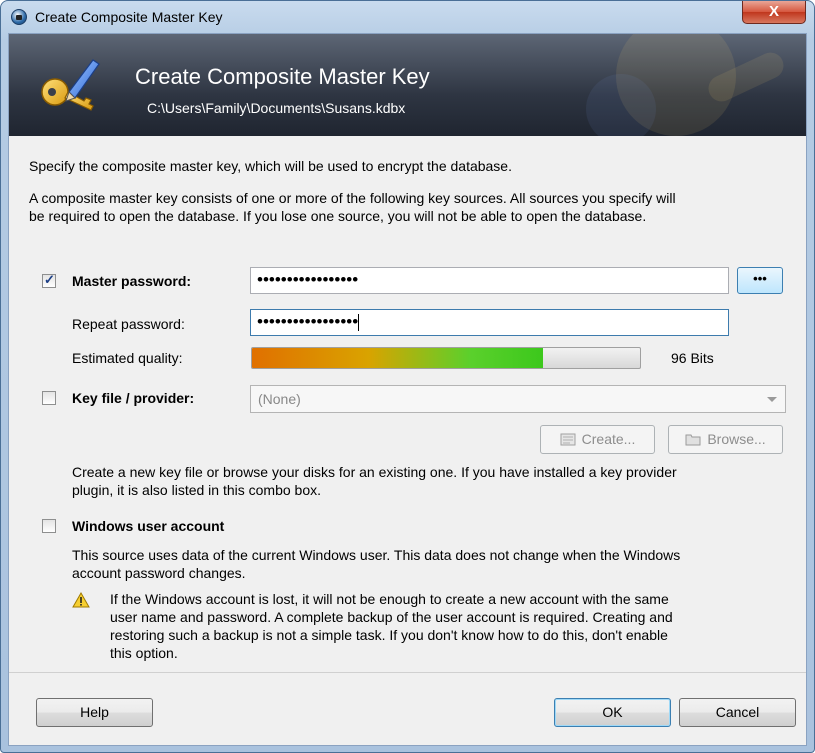 Image resolution: width=815 pixels, height=753 pixels. I want to click on text-caret, so click(359, 323).